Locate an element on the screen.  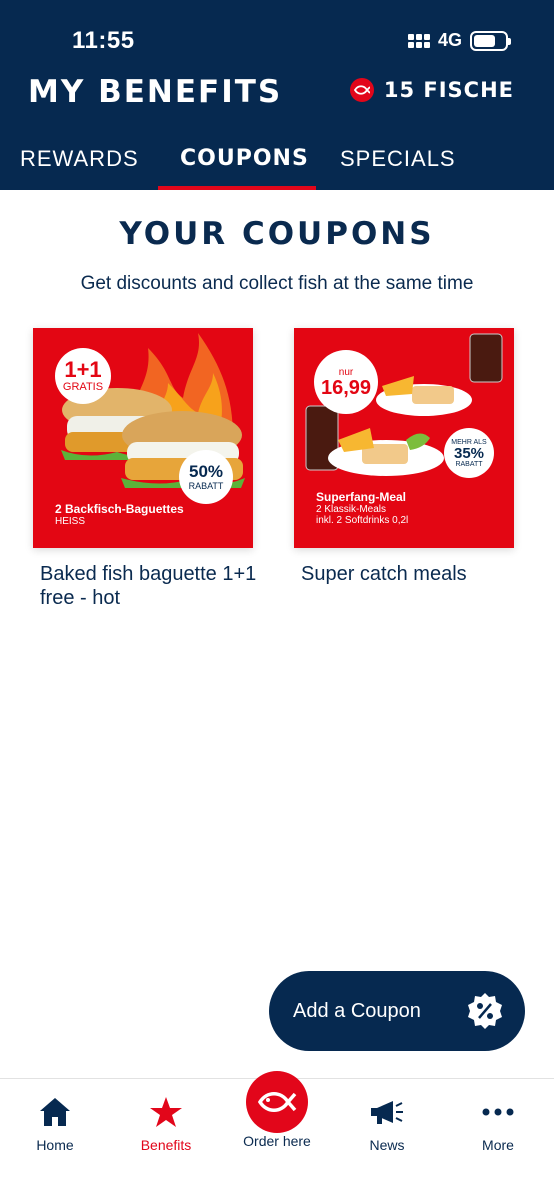
discount-badge: 50% RABATT is located at coordinates (206, 477).